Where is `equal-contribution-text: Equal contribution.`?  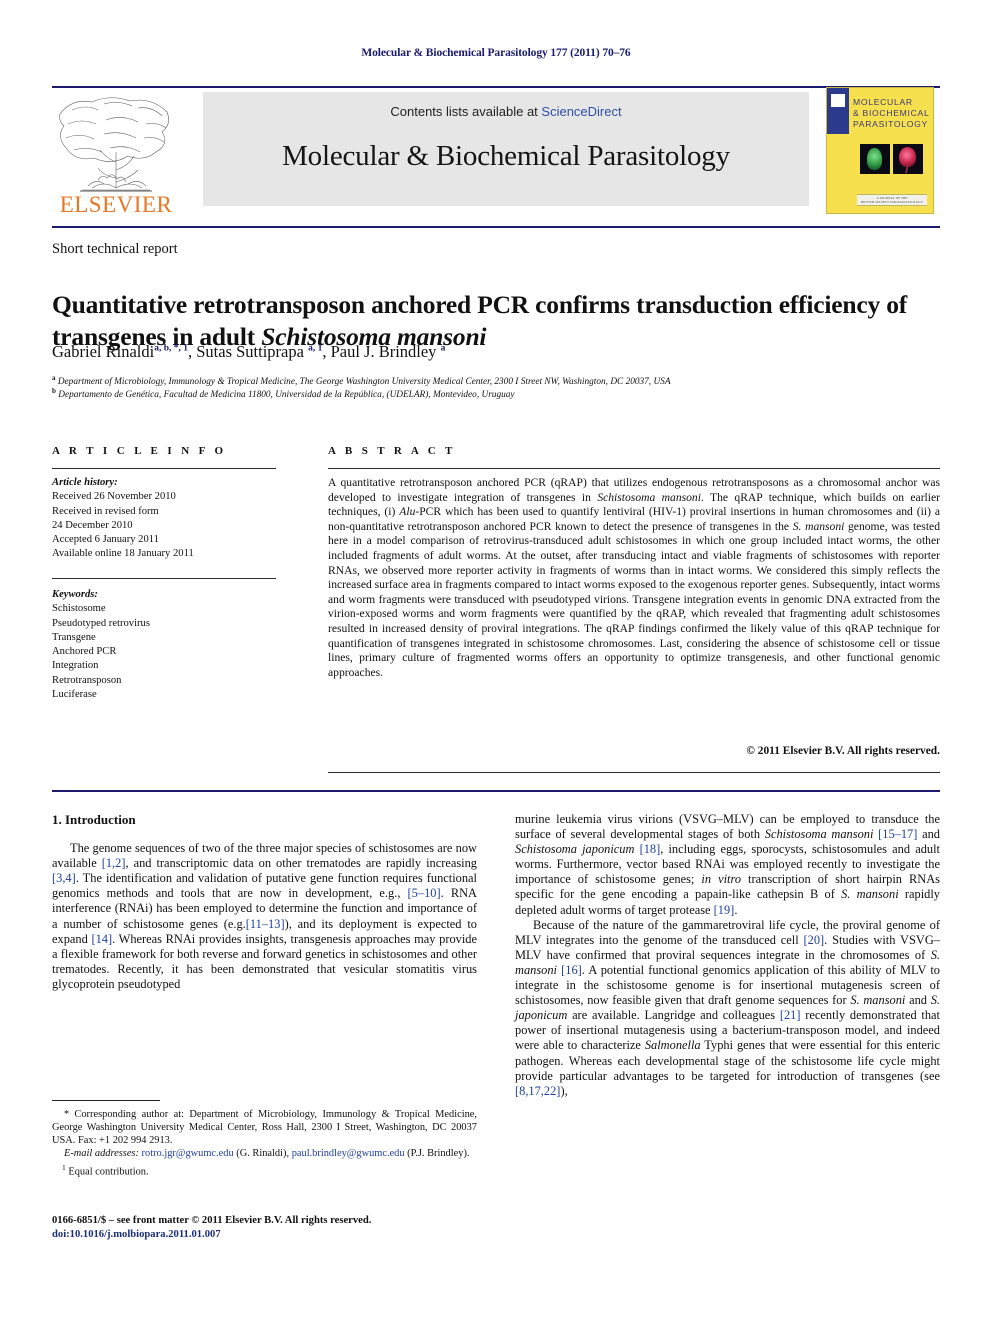
equal-contribution-text: Equal contribution. is located at coordinates (107, 1172).